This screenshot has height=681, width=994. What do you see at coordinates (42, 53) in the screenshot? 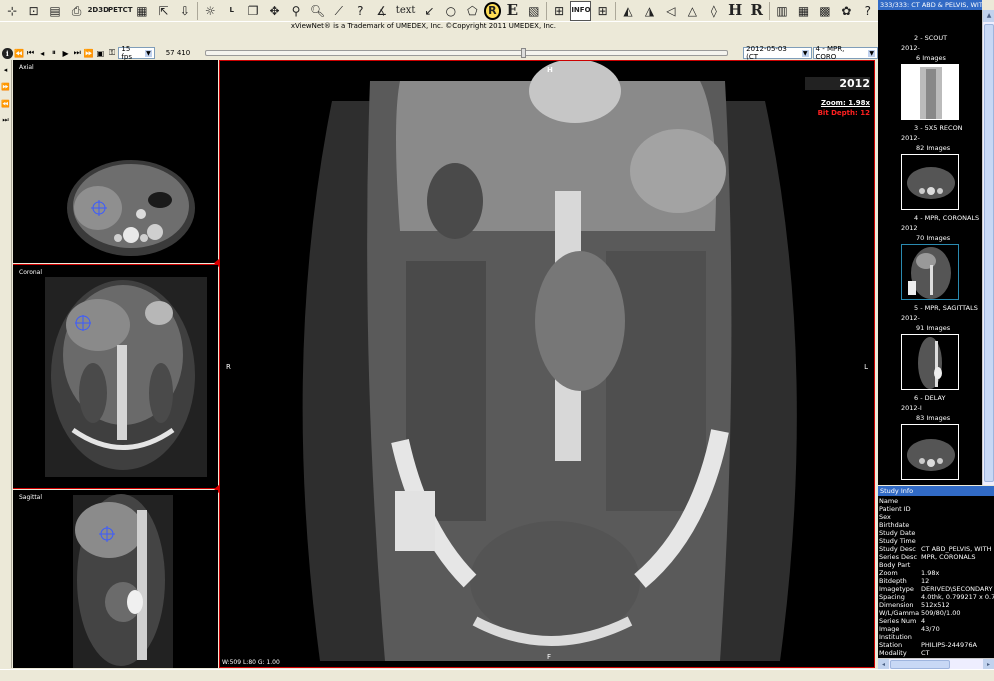
I see `previous-frame-icon: ◂` at bounding box center [42, 53].